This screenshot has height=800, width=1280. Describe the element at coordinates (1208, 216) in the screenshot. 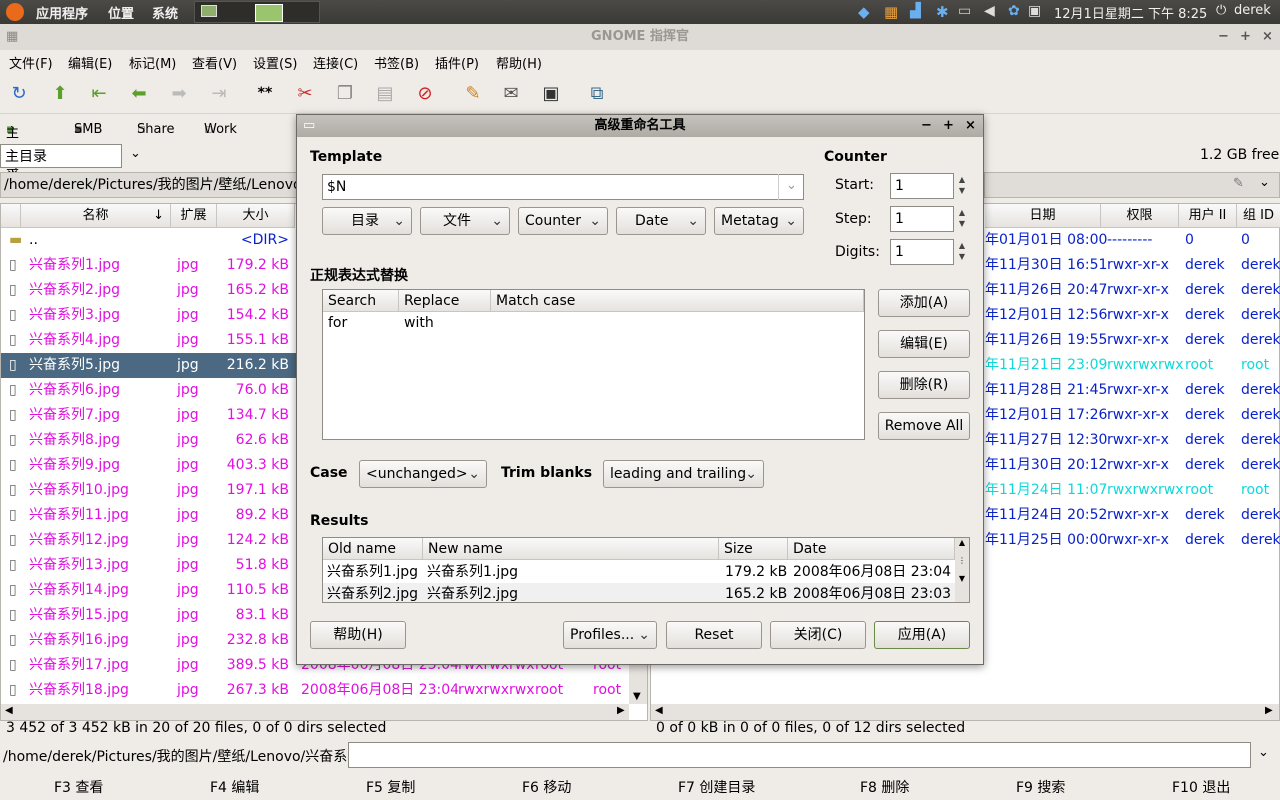

I see `col-user: 用户 II` at that location.